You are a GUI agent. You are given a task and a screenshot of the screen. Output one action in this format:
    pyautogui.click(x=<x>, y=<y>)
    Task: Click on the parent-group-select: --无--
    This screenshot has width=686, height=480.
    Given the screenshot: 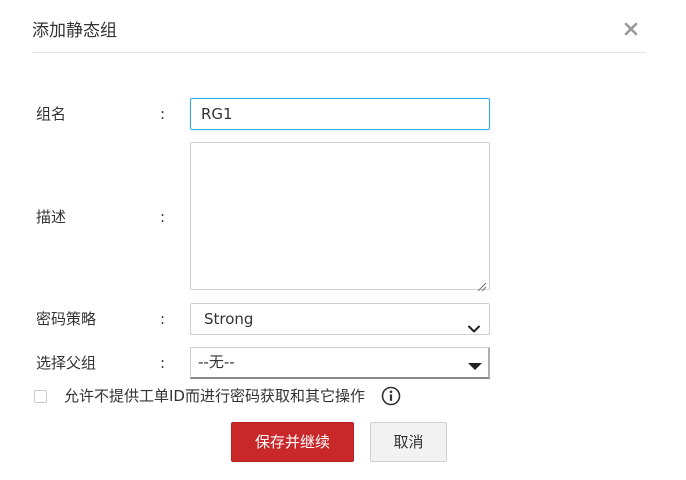 What is the action you would take?
    pyautogui.click(x=340, y=363)
    